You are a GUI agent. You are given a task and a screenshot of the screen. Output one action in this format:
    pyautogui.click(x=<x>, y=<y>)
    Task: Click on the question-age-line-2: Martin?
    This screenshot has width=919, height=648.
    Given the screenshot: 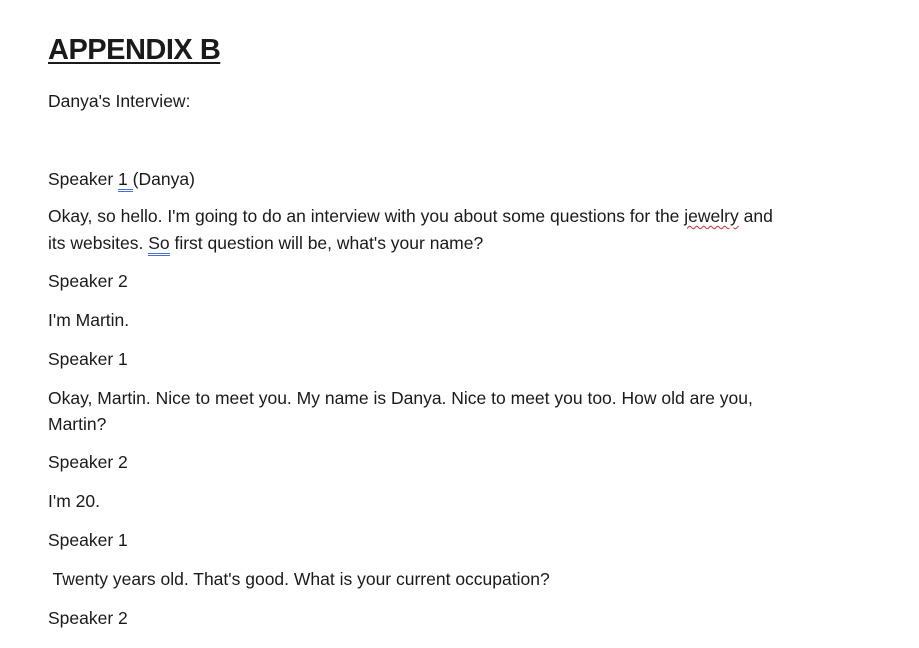 What is the action you would take?
    pyautogui.click(x=77, y=424)
    